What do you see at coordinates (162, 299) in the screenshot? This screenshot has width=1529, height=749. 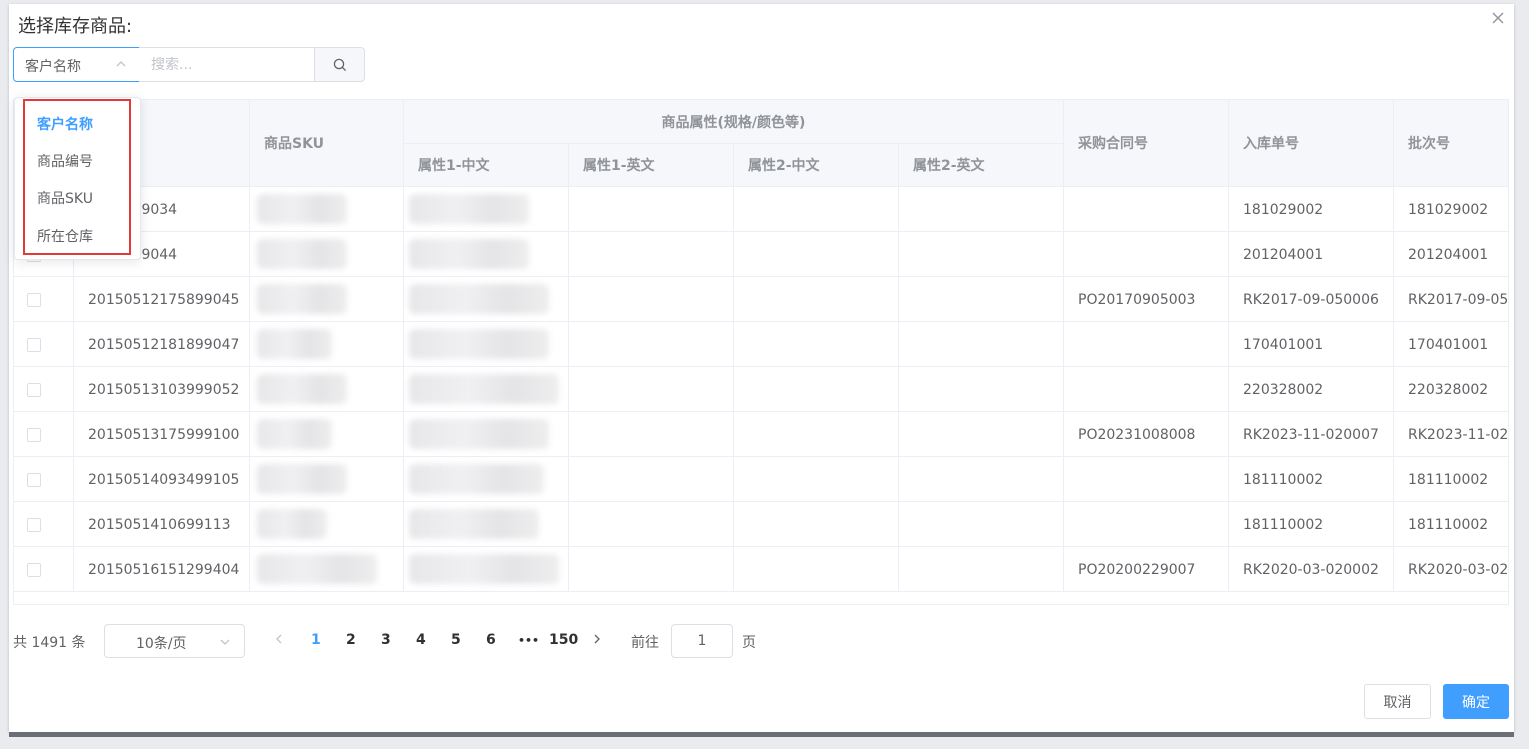 I see `cell-product-no: 20150512175899045` at bounding box center [162, 299].